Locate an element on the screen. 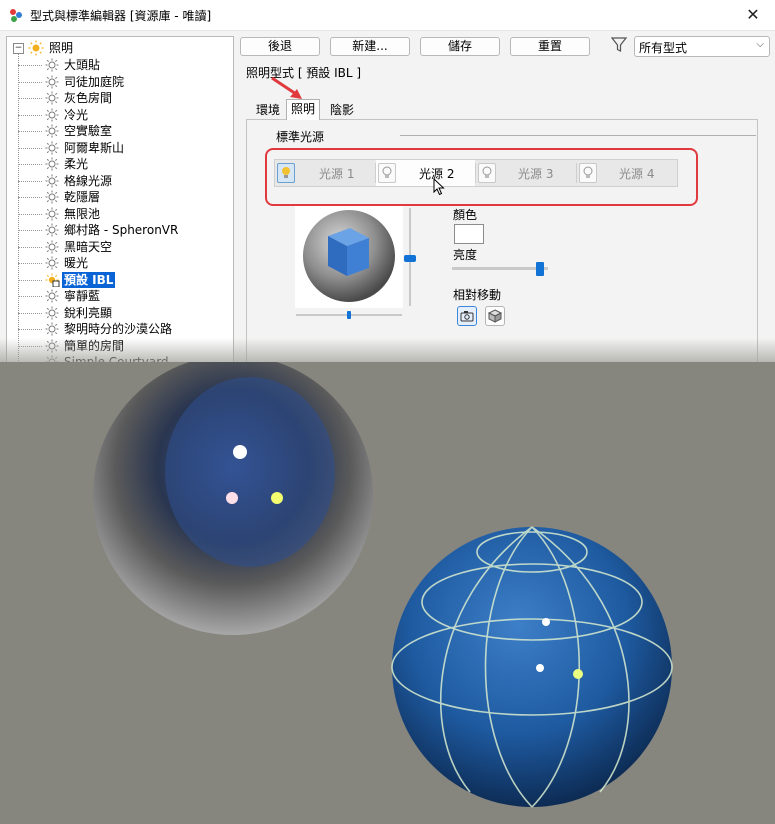 The height and width of the screenshot is (824, 775). tree-item-label: 暖光 is located at coordinates (76, 263).